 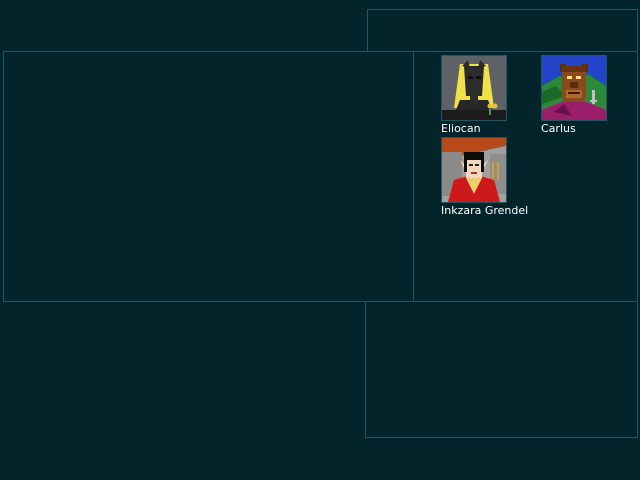 What do you see at coordinates (461, 128) in the screenshot?
I see `party-member-name: Eliocan` at bounding box center [461, 128].